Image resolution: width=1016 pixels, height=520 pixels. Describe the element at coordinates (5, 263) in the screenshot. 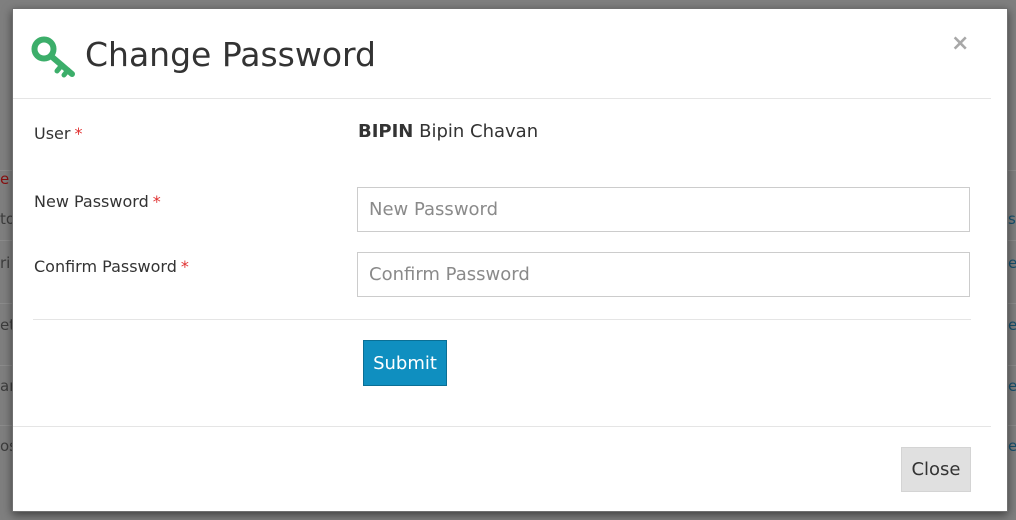

I see `background-text: ri` at that location.